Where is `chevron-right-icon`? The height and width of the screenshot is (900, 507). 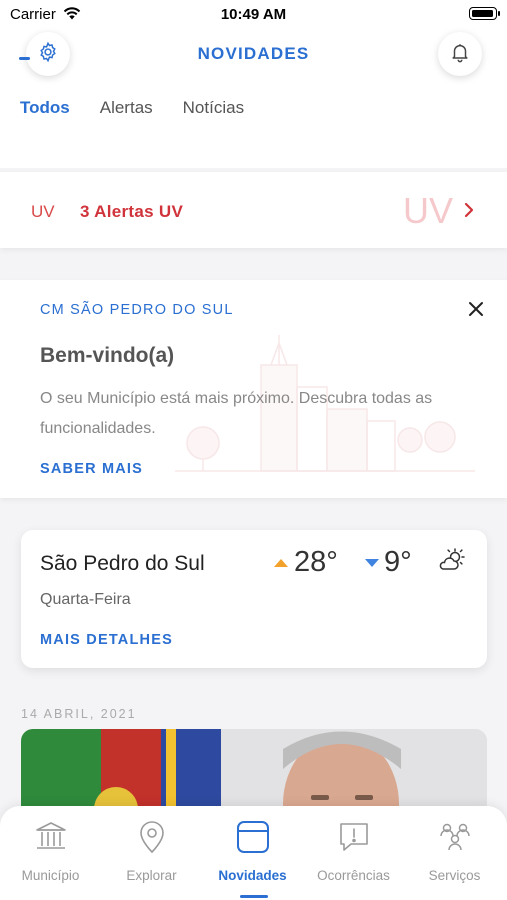
chevron-right-icon is located at coordinates (469, 212).